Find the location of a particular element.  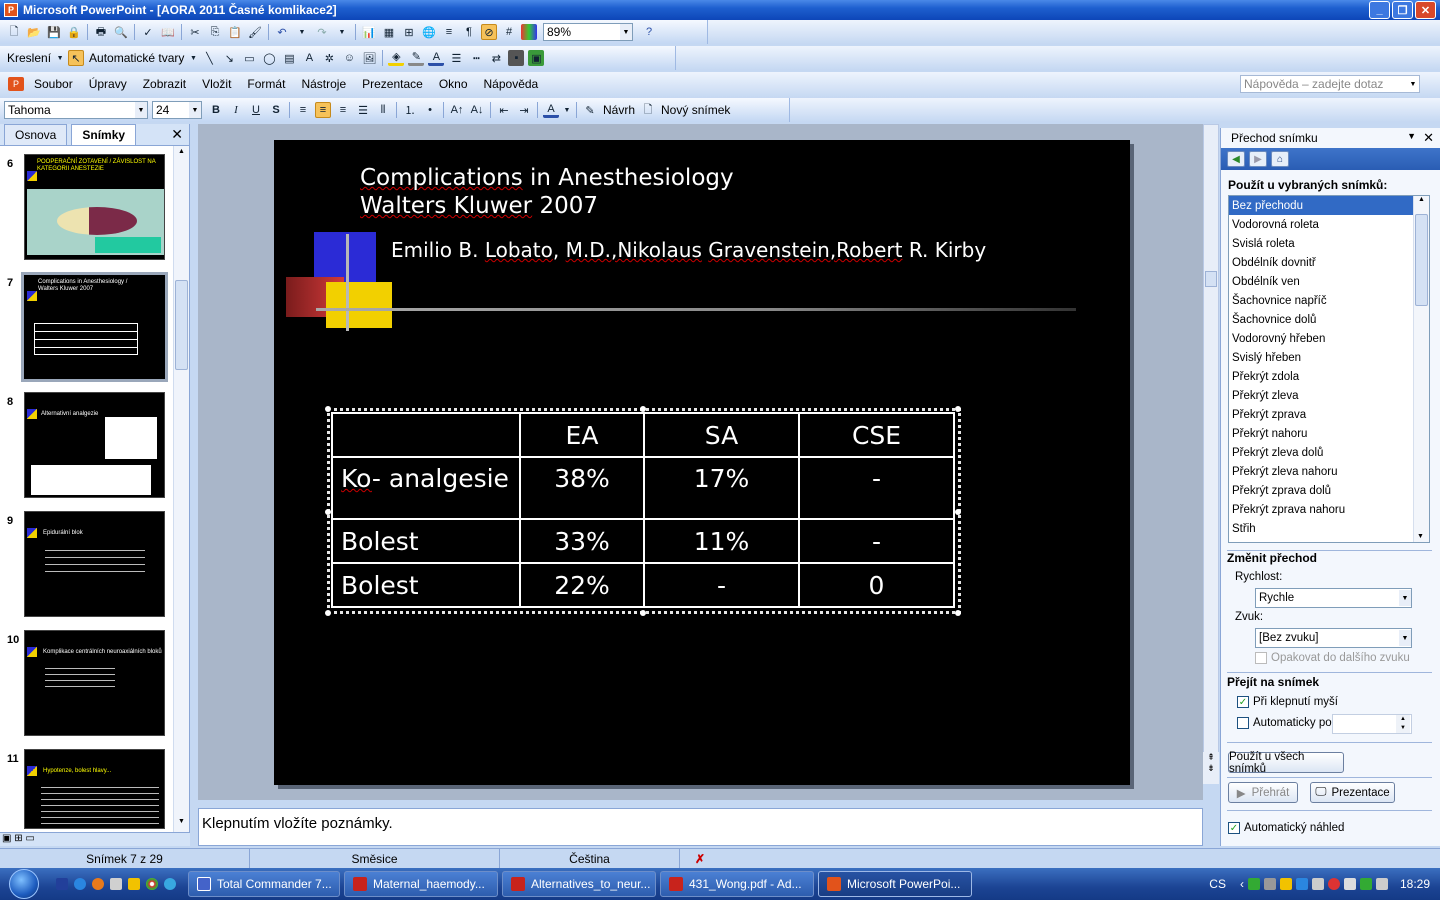

apply-all-button: Použít u všech snímků is located at coordinates (1286, 763).